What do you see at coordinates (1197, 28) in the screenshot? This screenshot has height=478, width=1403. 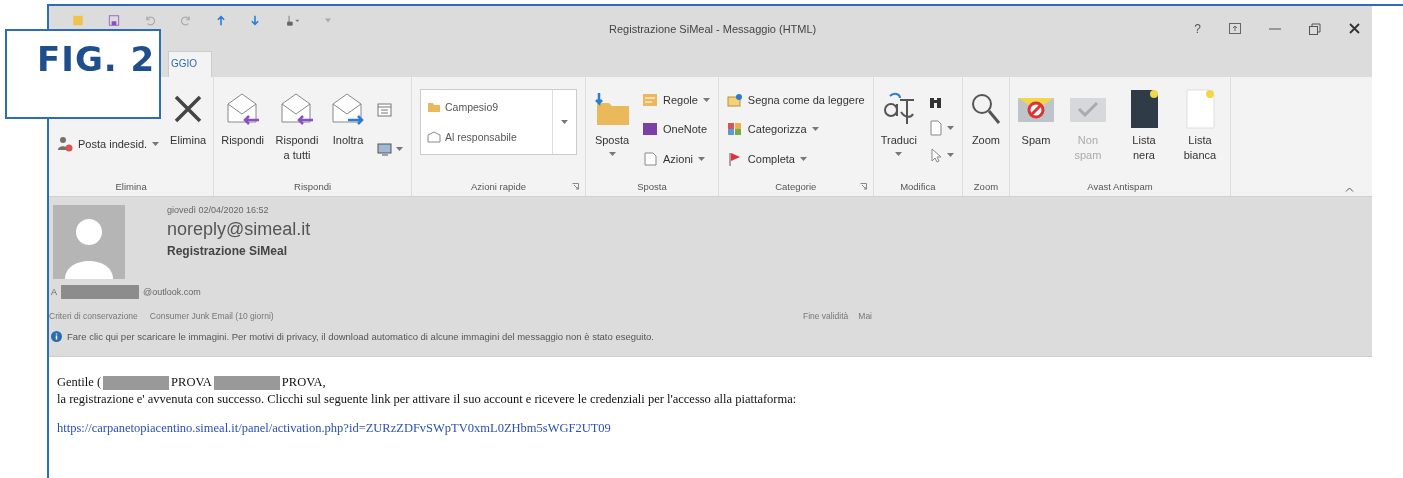 I see `help-button: ?` at bounding box center [1197, 28].